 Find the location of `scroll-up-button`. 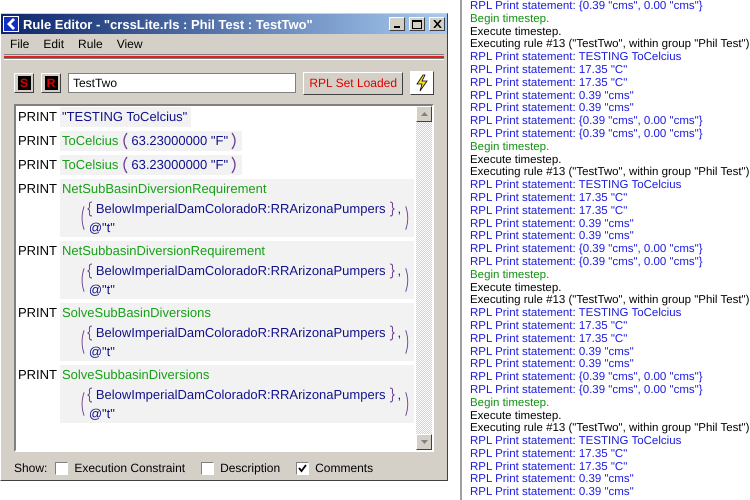

scroll-up-button is located at coordinates (424, 114).